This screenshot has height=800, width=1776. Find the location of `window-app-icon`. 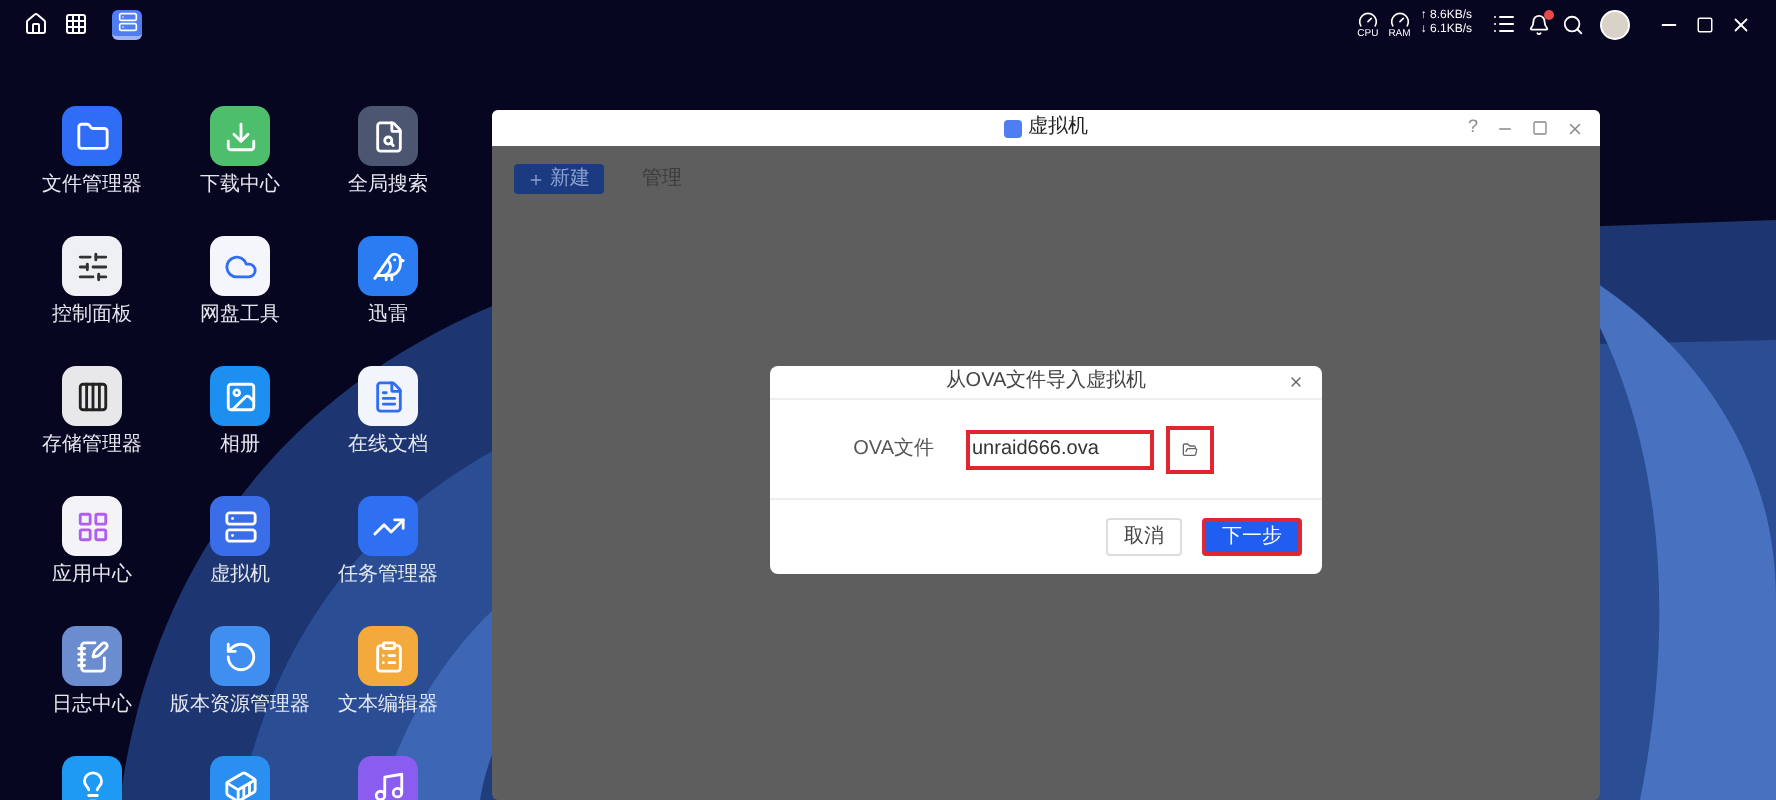

window-app-icon is located at coordinates (1013, 128).